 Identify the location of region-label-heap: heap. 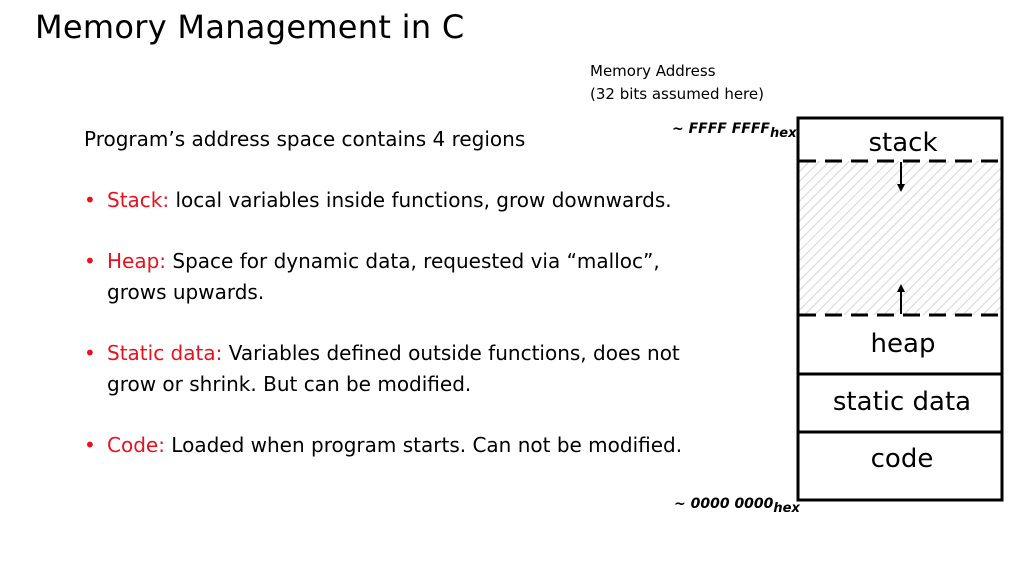
(903, 344).